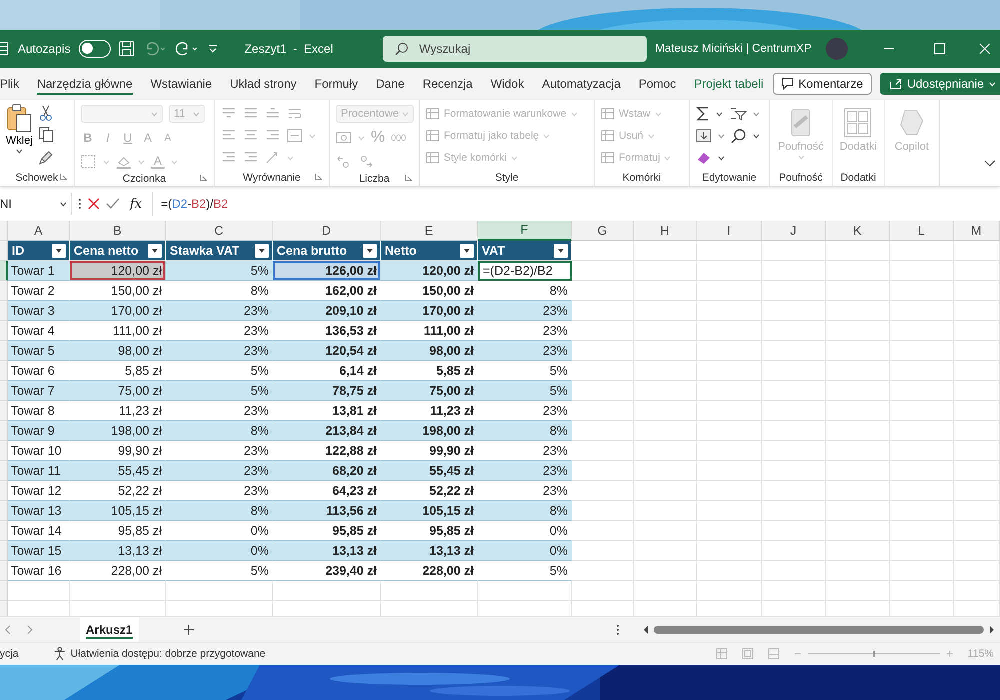 The height and width of the screenshot is (700, 1000). I want to click on table-cell: =(D2-B2)/B2, so click(525, 271).